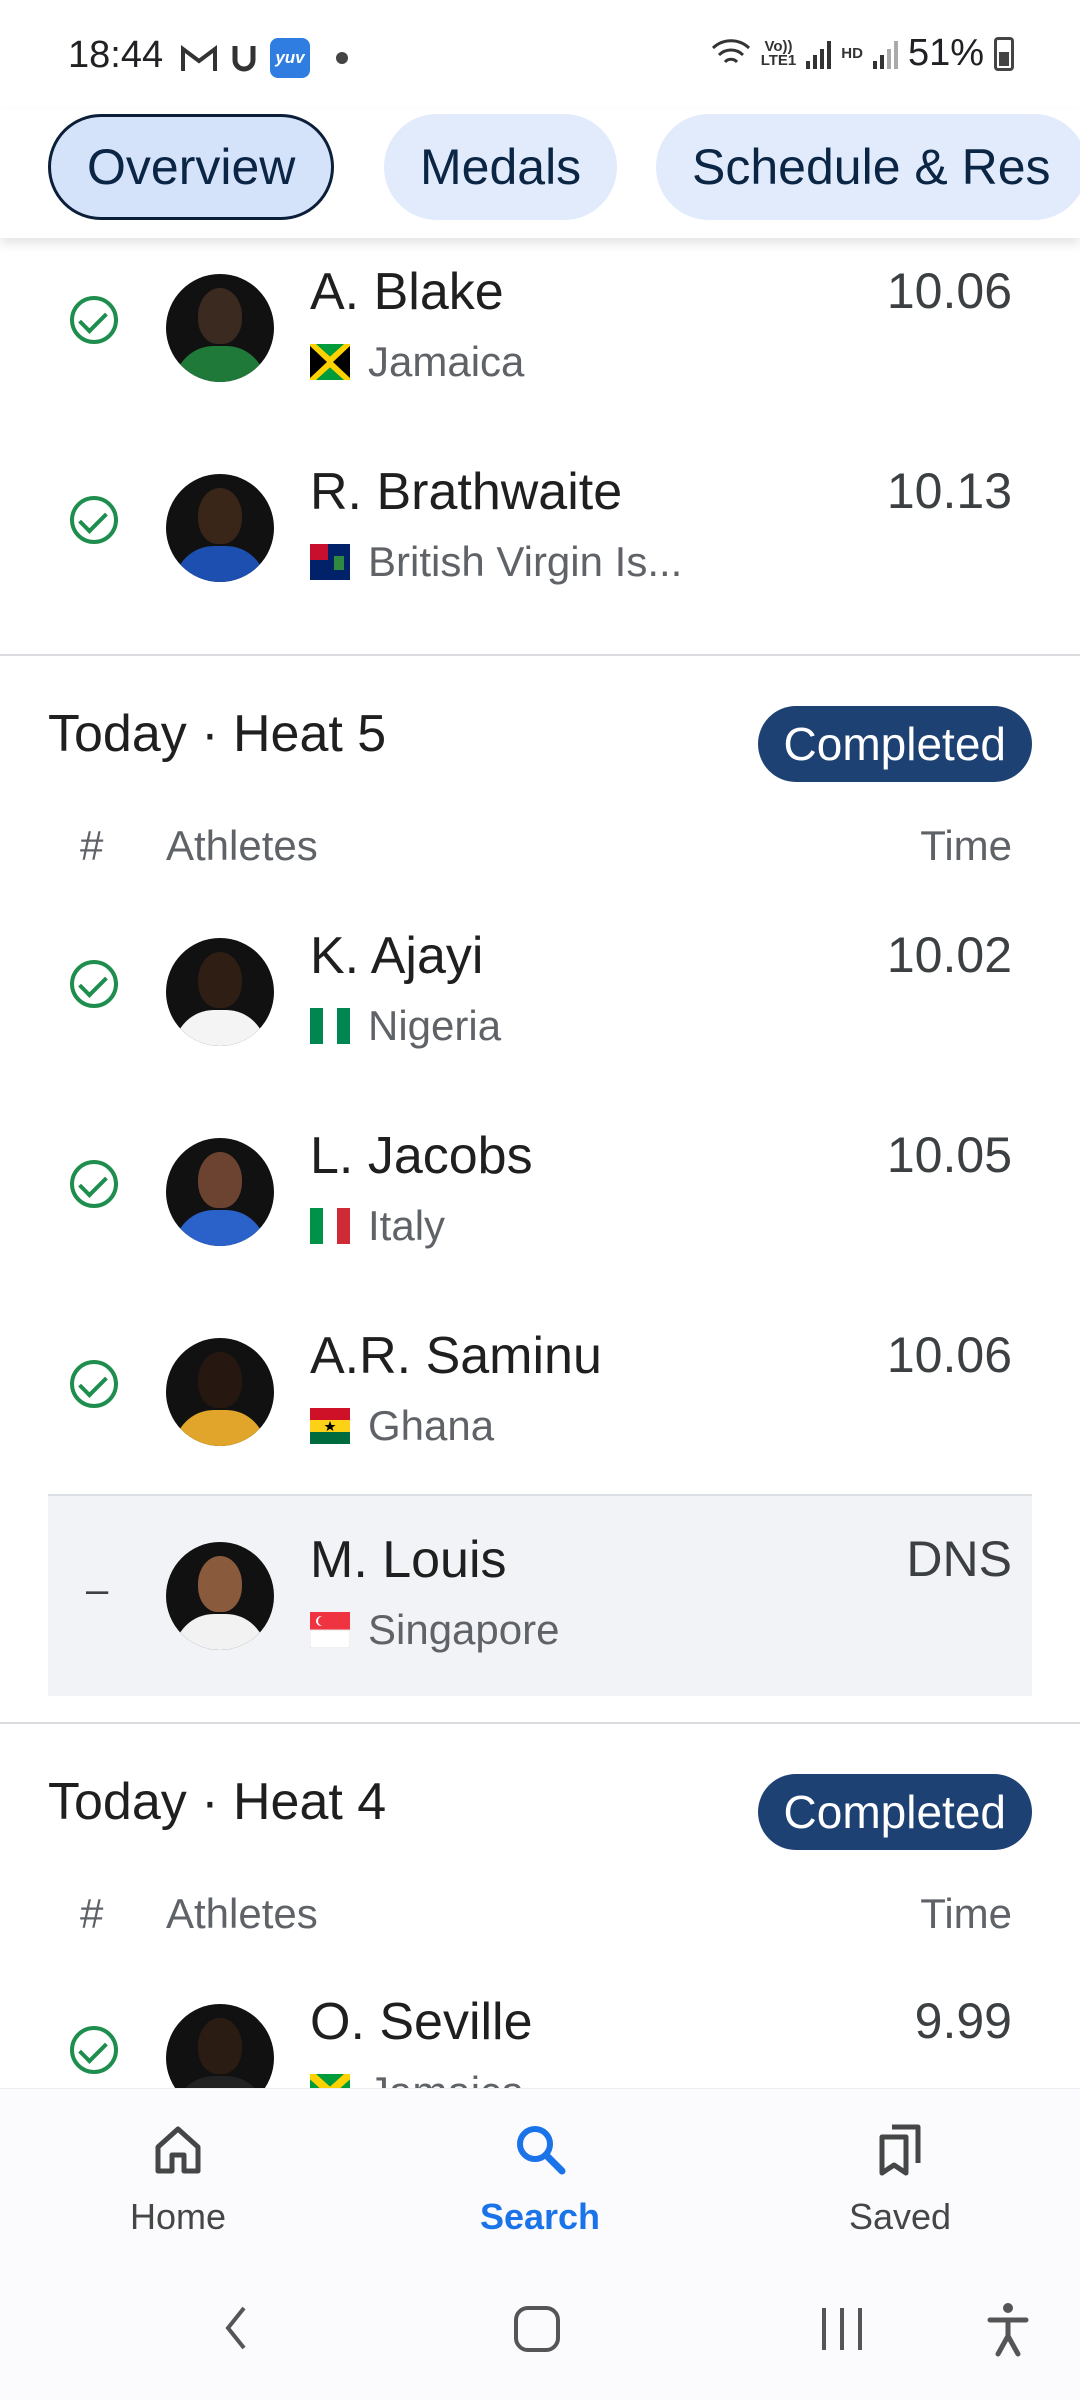 This screenshot has width=1080, height=2400. What do you see at coordinates (290, 58) in the screenshot?
I see `yuv-app-icon: yuv` at bounding box center [290, 58].